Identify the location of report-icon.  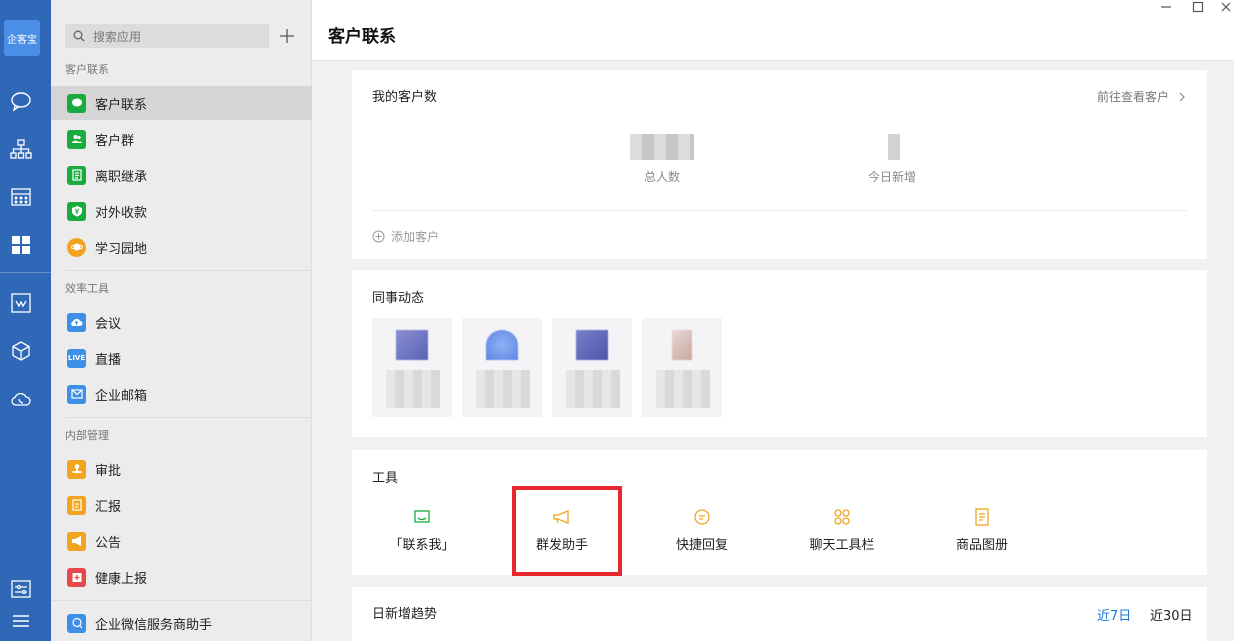
(76, 505).